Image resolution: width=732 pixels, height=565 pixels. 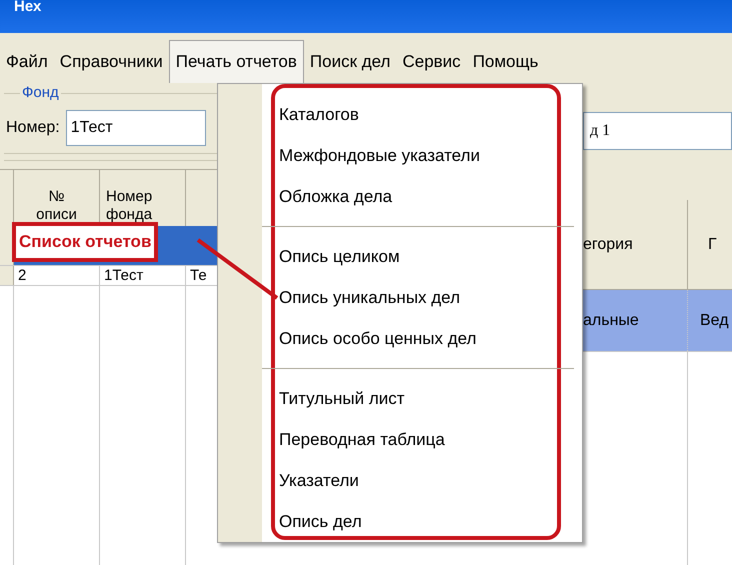 I want to click on column-header: Г, so click(x=710, y=244).